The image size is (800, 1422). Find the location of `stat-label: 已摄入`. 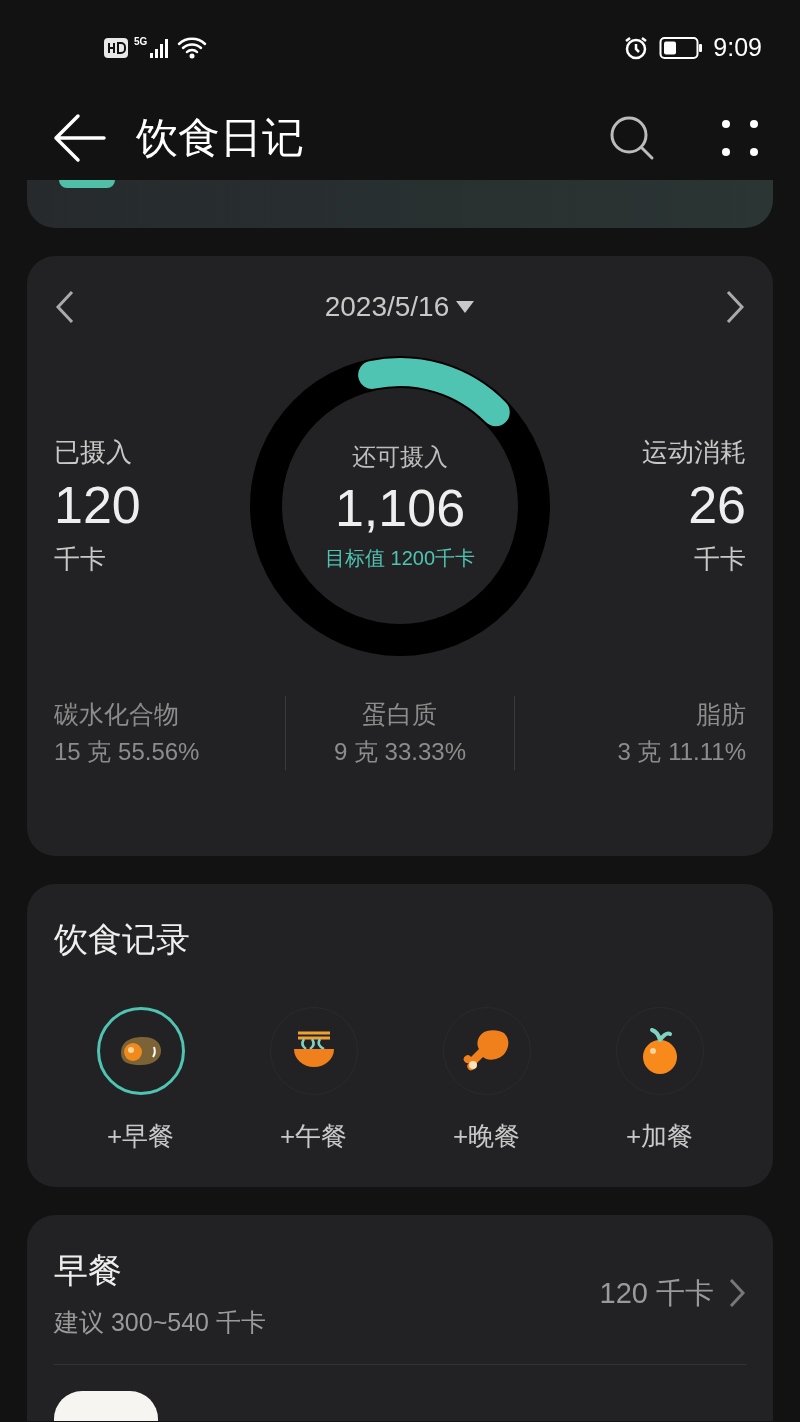

stat-label: 已摄入 is located at coordinates (93, 453).